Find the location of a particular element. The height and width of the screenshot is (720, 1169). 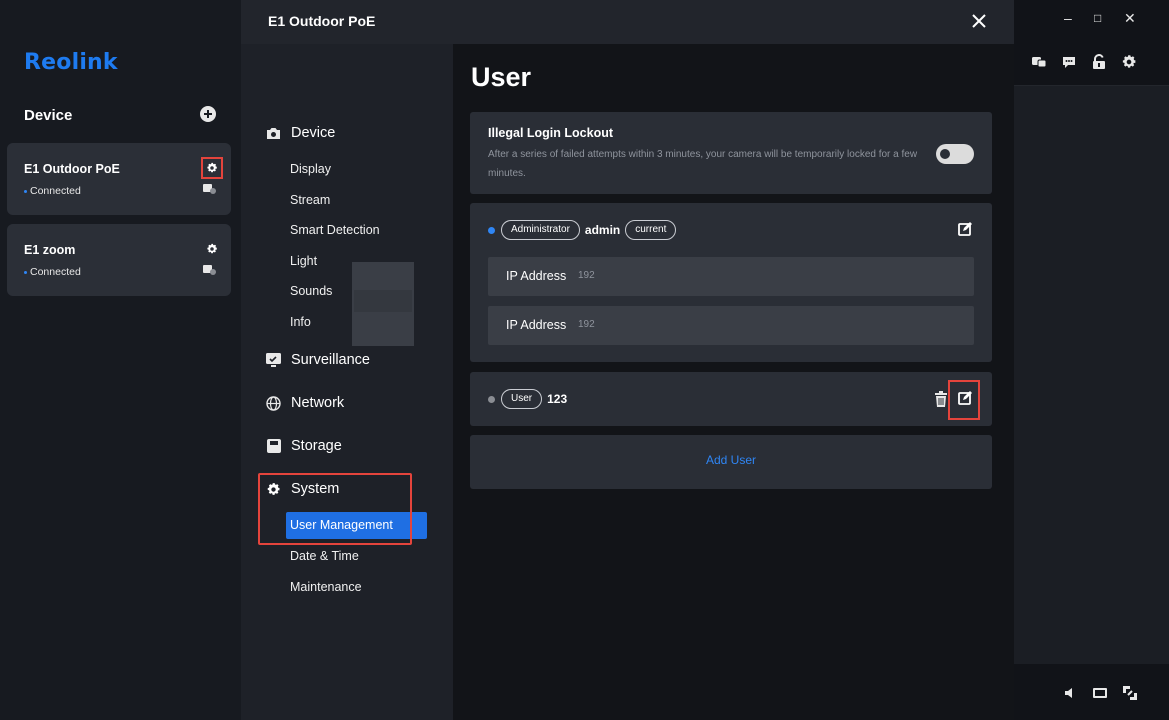

redacted-area is located at coordinates (383, 304).